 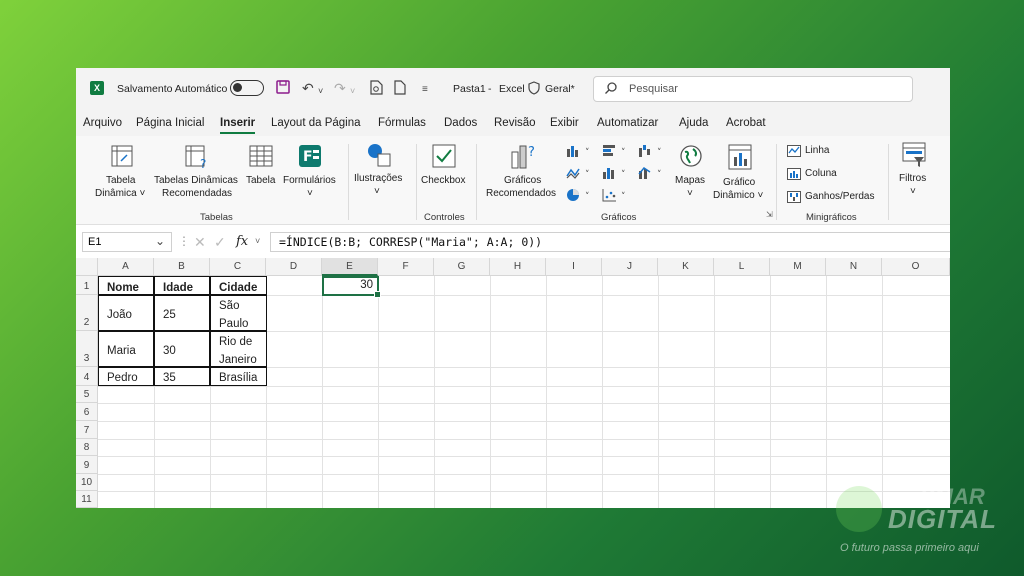 What do you see at coordinates (169, 351) in the screenshot?
I see `cell-b3: 30` at bounding box center [169, 351].